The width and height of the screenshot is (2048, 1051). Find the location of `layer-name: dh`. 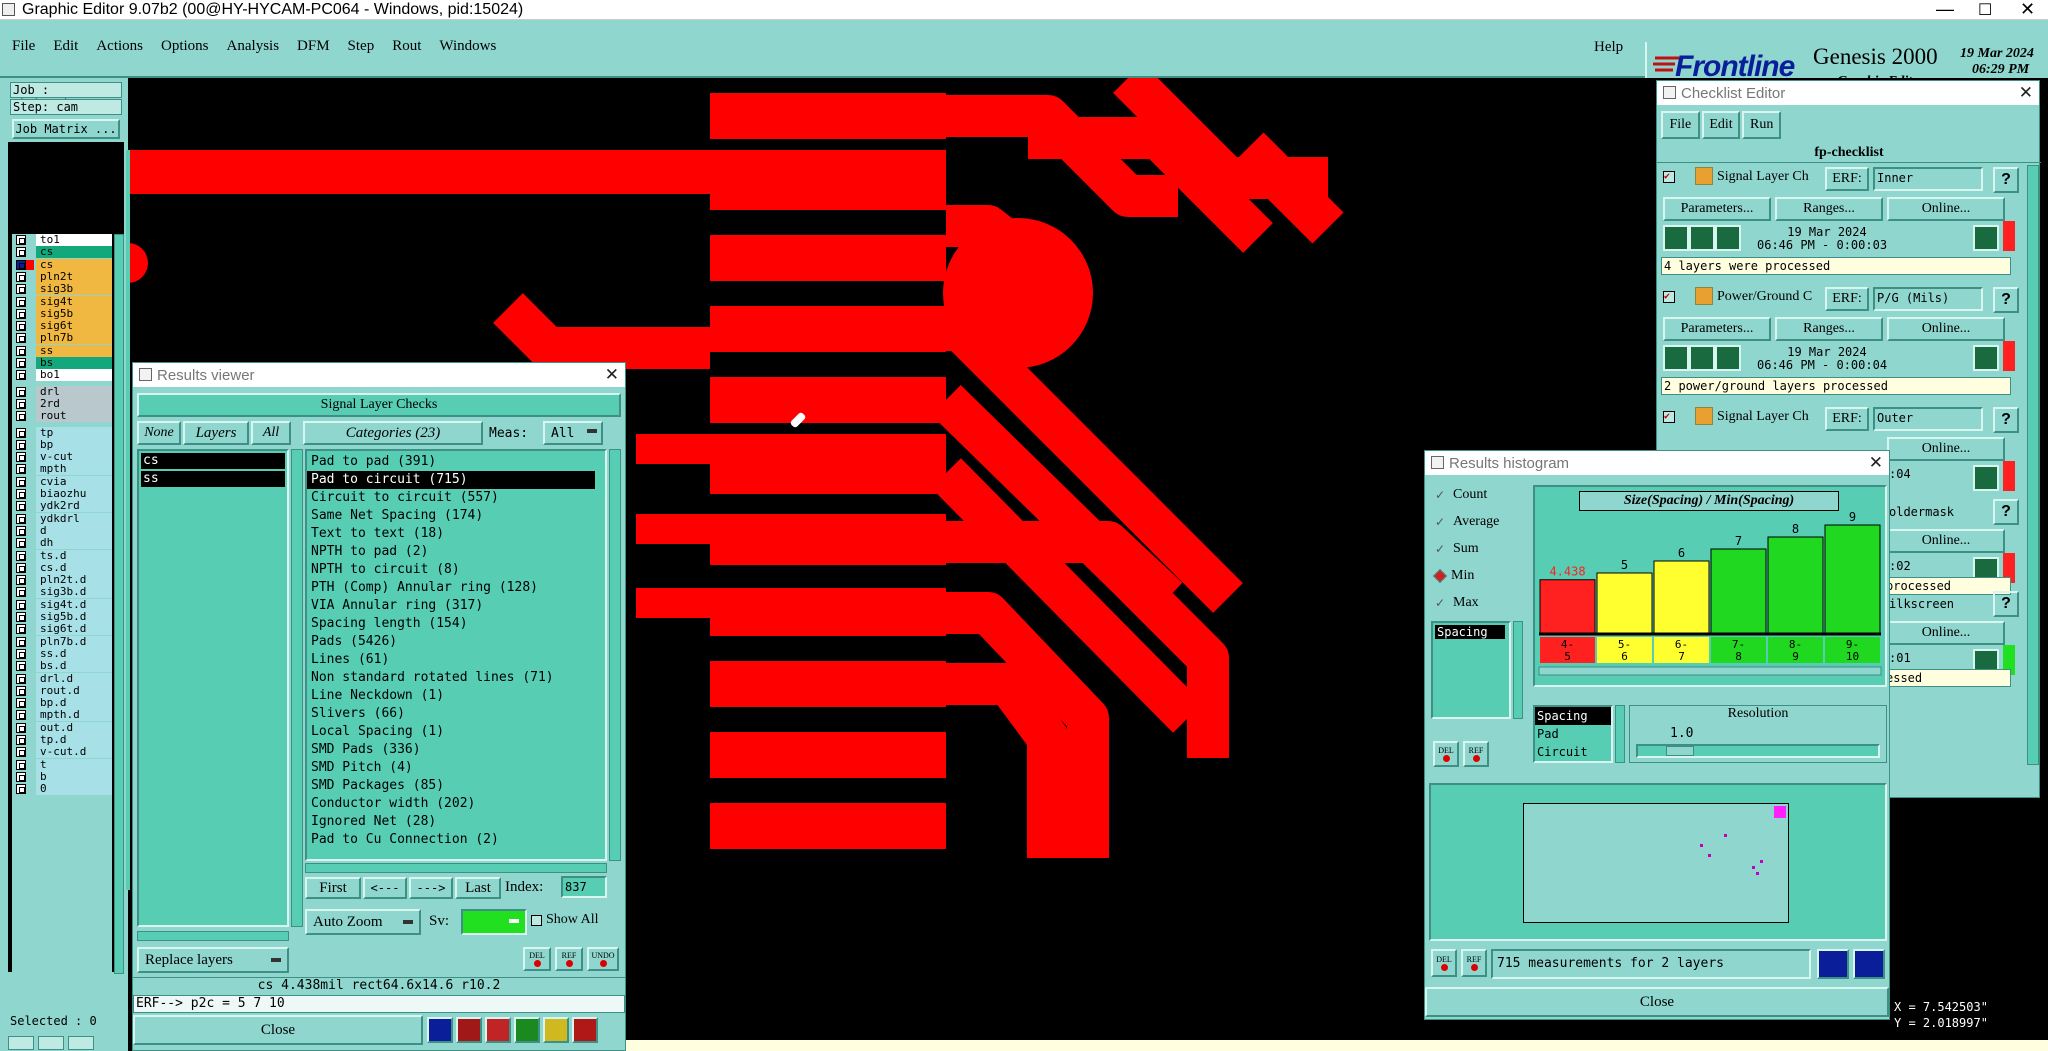

layer-name: dh is located at coordinates (74, 543).